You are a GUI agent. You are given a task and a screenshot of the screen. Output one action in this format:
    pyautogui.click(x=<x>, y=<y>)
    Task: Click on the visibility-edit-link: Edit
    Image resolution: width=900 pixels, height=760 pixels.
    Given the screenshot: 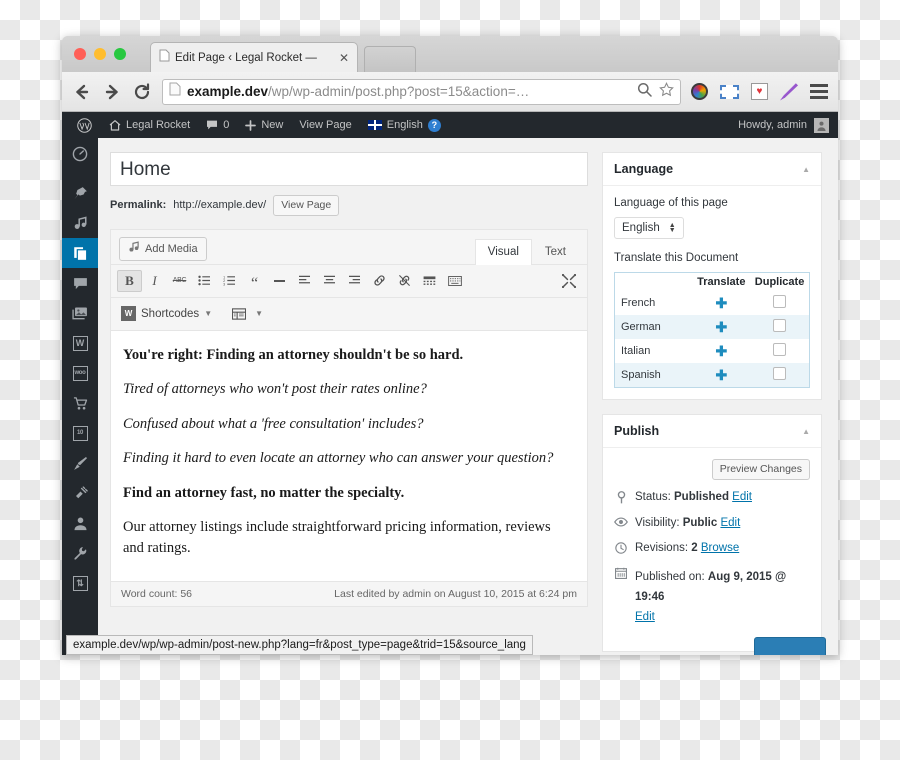 What is the action you would take?
    pyautogui.click(x=730, y=523)
    